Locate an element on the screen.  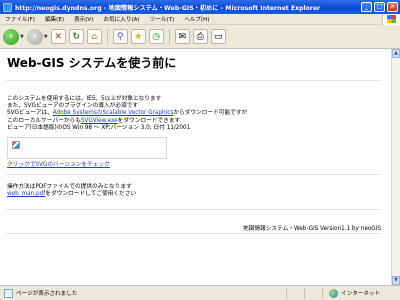
local-download-line: このローカルサーバーからもSVGView.exeをダウンロードできます is located at coordinates (94, 120).